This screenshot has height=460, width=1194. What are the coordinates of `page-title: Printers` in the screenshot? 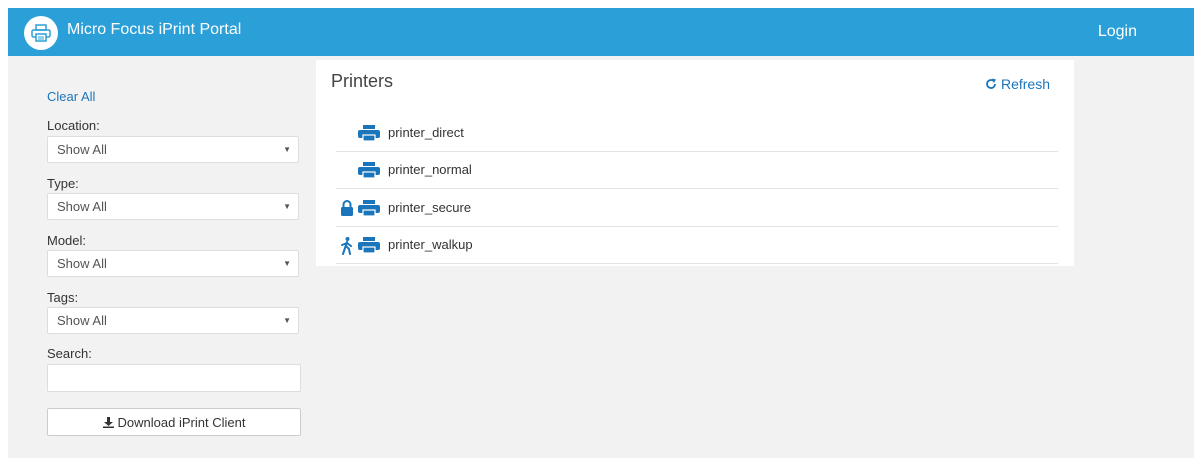 It's located at (362, 81).